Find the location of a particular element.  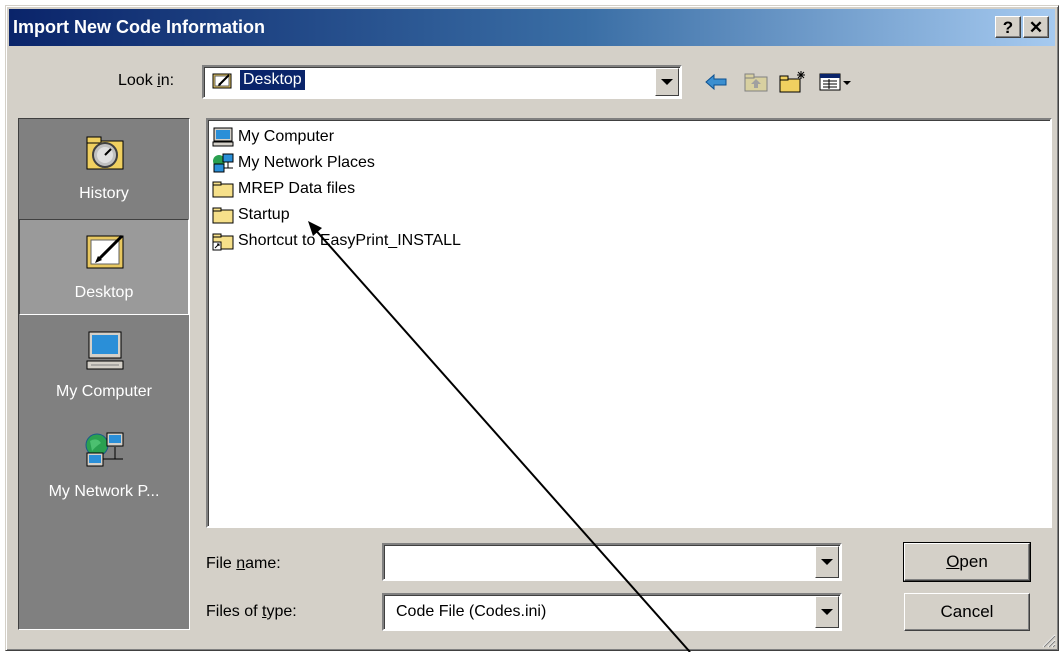

close-button: ✕ is located at coordinates (1036, 27).